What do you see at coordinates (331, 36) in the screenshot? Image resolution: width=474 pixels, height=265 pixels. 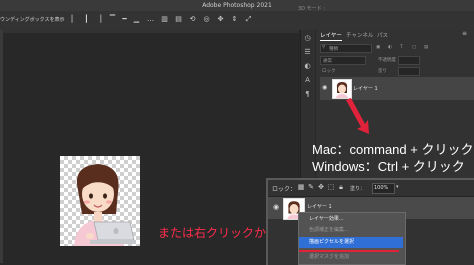 I see `tab-layers: レイヤー` at bounding box center [331, 36].